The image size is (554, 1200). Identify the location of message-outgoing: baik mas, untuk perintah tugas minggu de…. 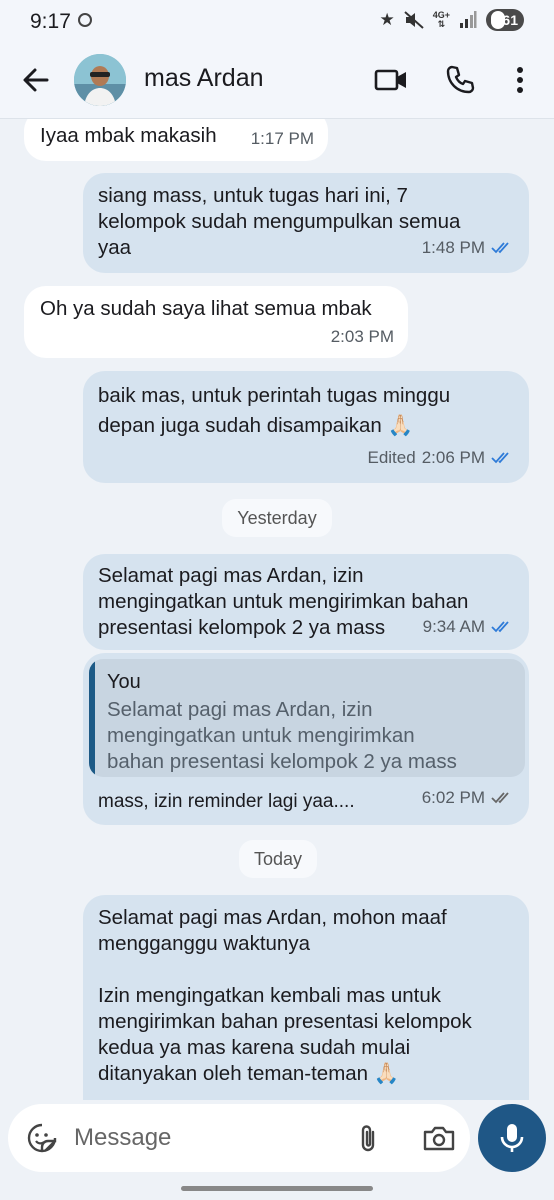
(306, 427).